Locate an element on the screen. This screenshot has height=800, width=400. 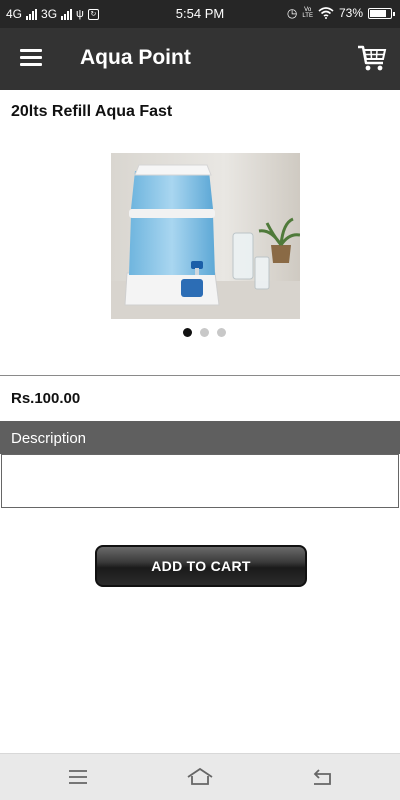
product-image is located at coordinates (205, 236).